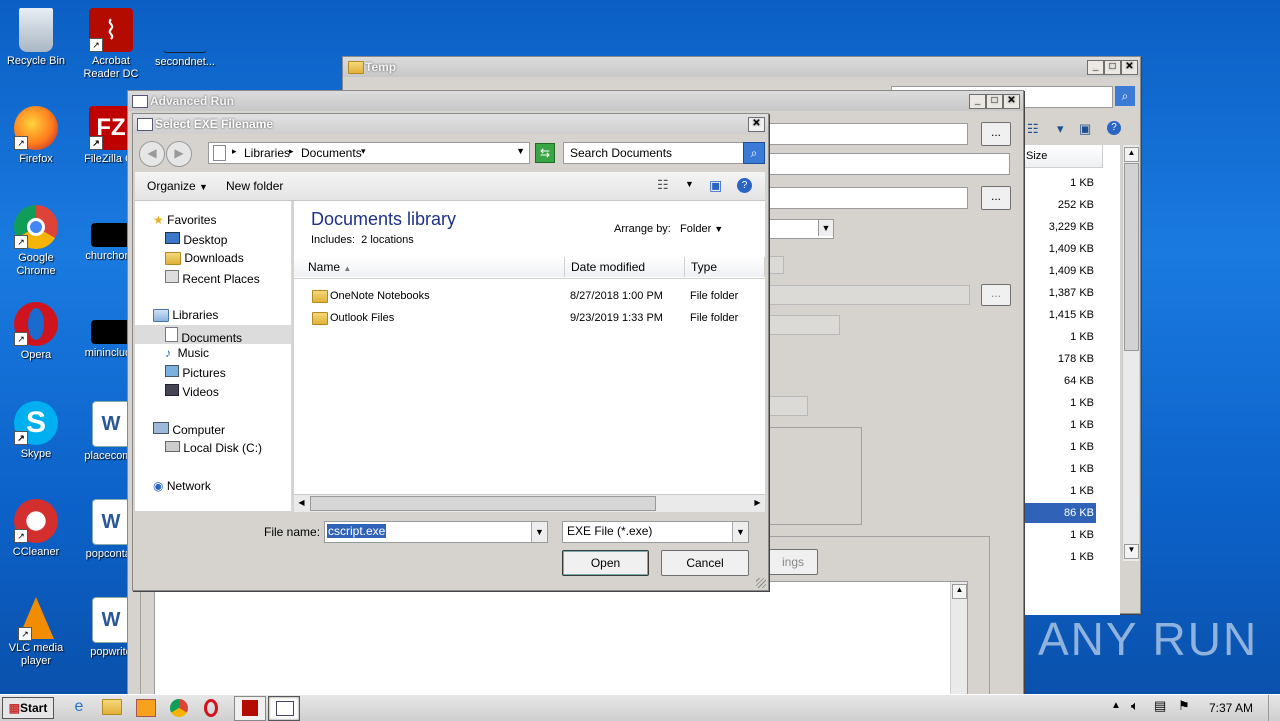  I want to click on tray-expand-icon: ▲, so click(1116, 705).